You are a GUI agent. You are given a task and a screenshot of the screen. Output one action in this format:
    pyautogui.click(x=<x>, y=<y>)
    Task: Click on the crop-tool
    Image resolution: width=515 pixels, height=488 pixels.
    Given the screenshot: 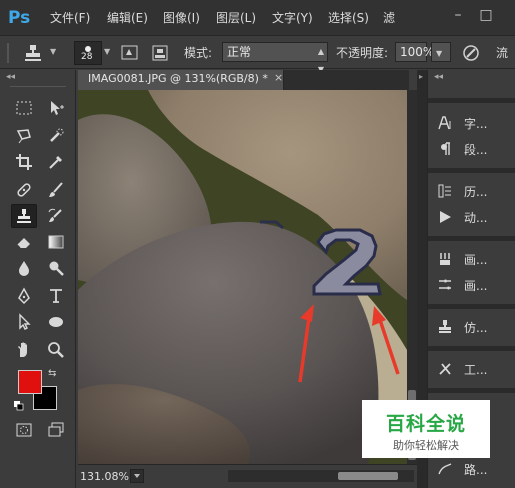 What is the action you would take?
    pyautogui.click(x=24, y=162)
    